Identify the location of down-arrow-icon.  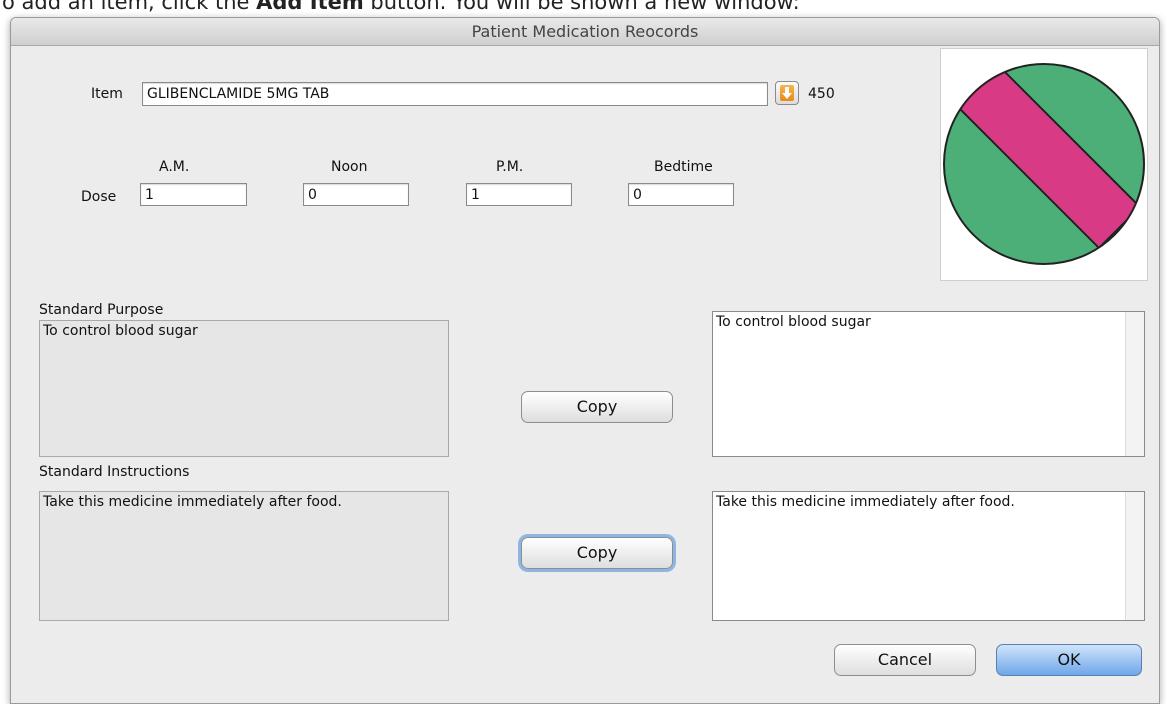
(787, 93).